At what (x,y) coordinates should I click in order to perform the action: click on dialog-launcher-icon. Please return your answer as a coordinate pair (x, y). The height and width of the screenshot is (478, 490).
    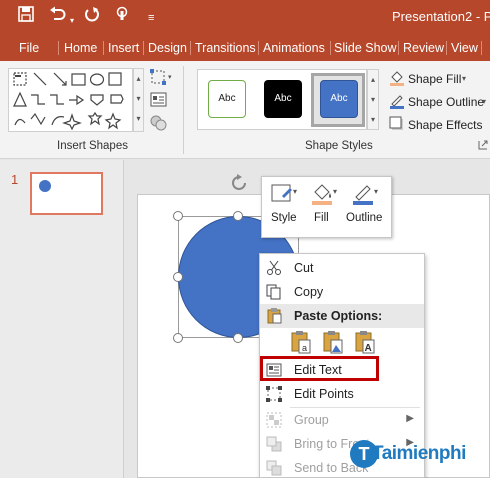
    Looking at the image, I should click on (483, 146).